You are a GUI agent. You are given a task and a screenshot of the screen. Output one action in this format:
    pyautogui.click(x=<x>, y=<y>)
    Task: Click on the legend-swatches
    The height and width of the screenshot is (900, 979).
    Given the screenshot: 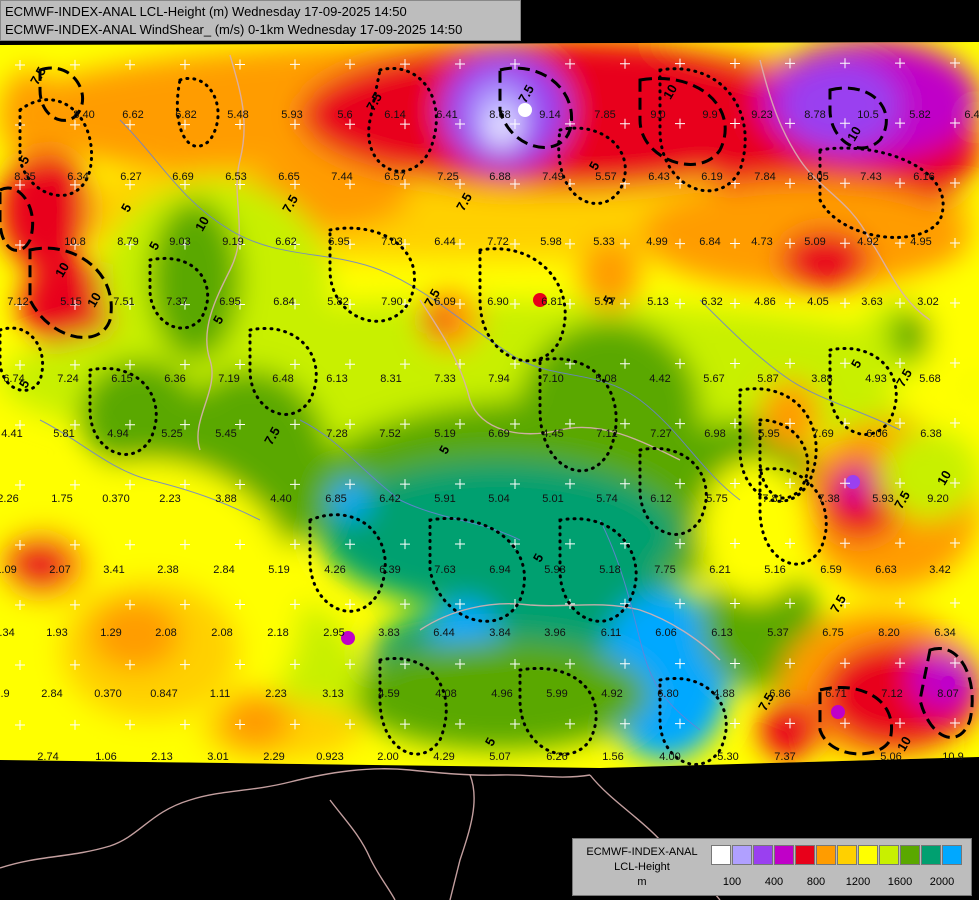 What is the action you would take?
    pyautogui.click(x=837, y=855)
    